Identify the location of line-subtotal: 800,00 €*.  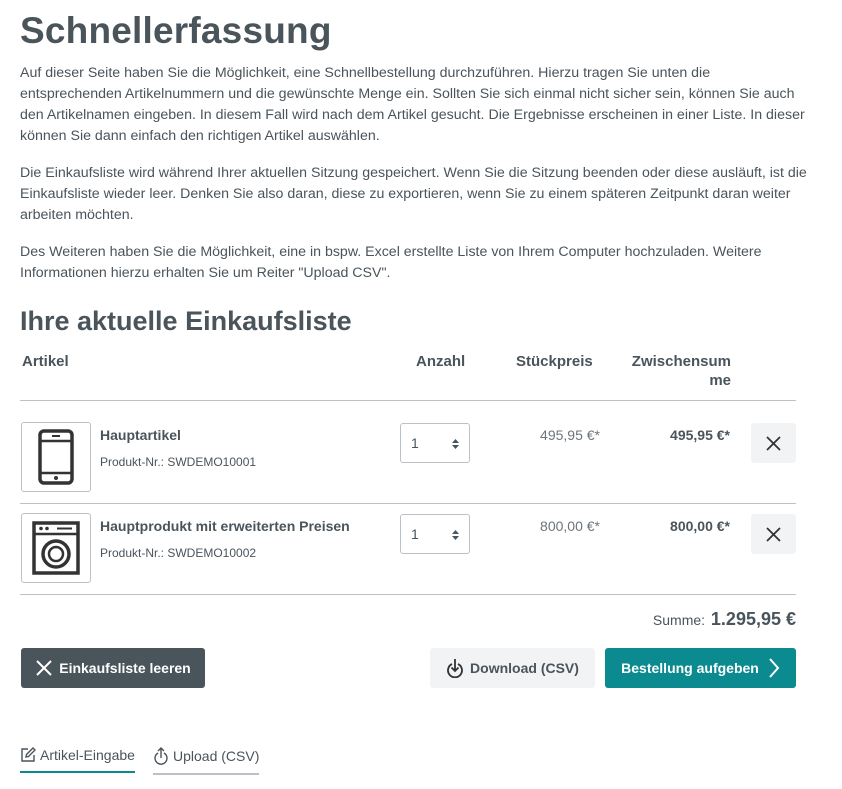
(700, 526).